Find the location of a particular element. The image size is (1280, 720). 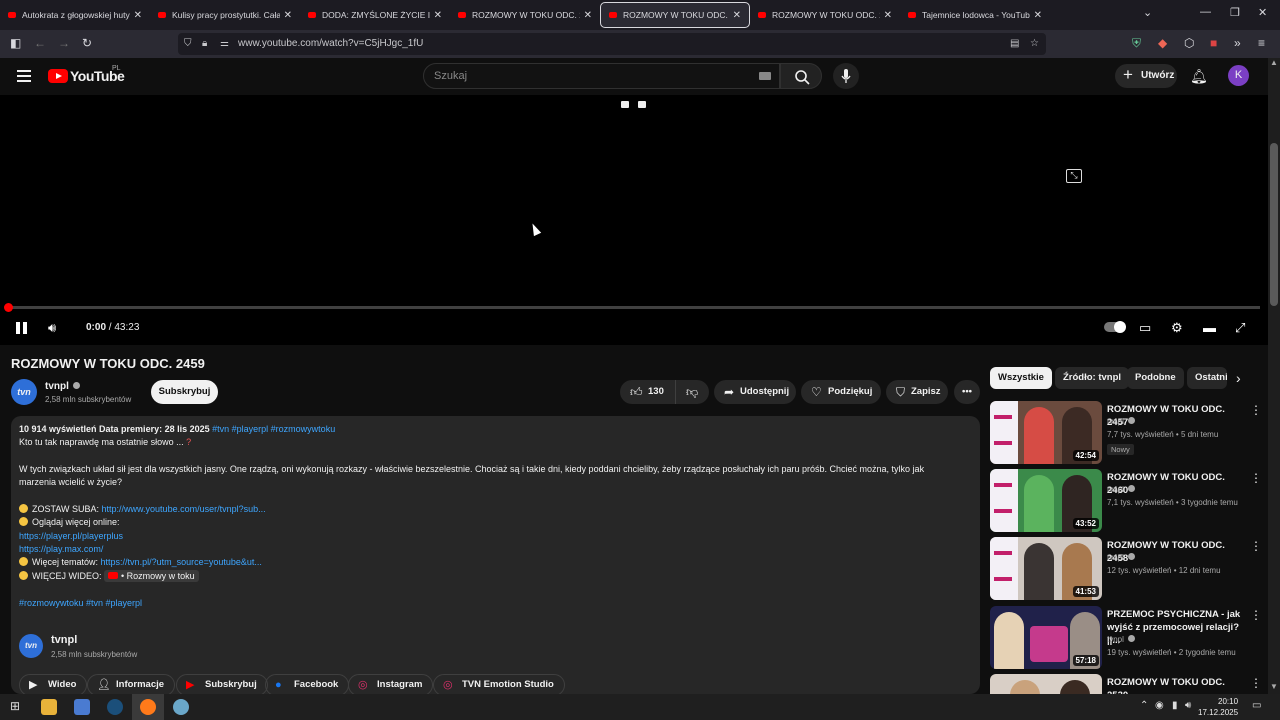

forward-icon: → is located at coordinates (64, 43).